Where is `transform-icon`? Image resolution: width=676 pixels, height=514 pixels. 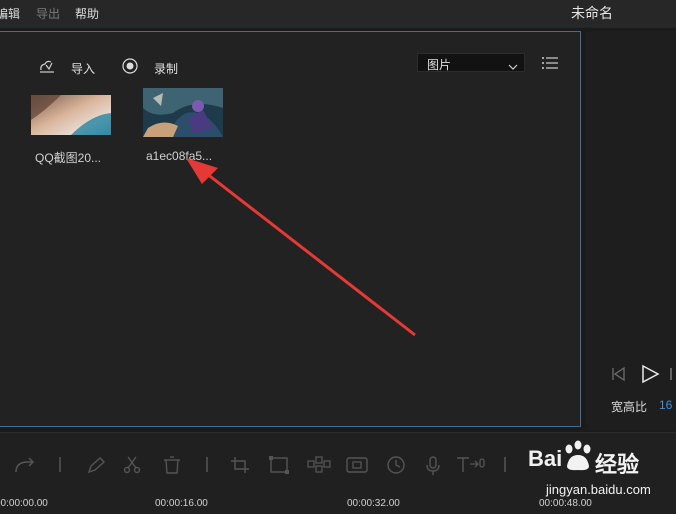
transform-icon is located at coordinates (279, 467).